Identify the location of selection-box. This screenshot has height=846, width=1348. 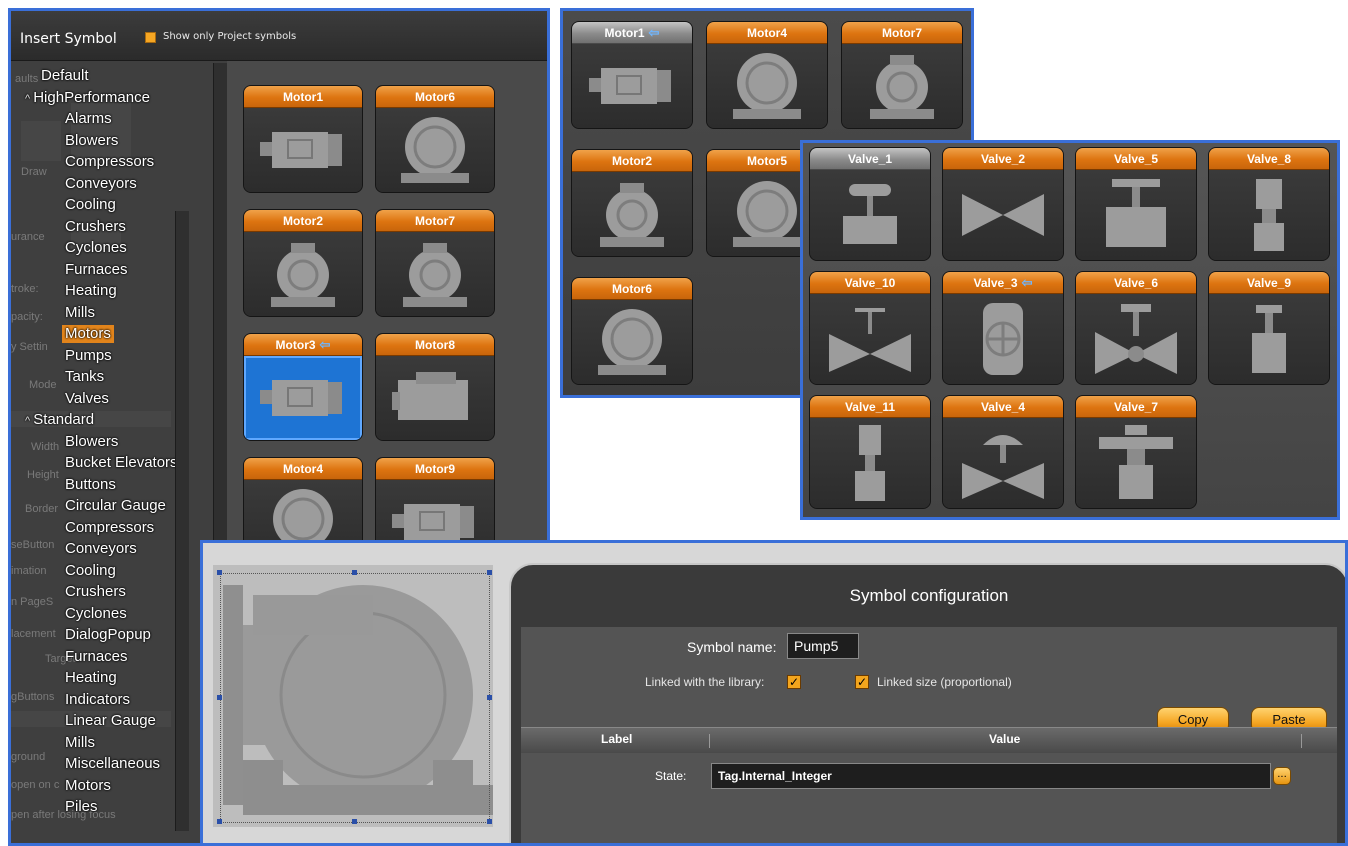
(355, 698).